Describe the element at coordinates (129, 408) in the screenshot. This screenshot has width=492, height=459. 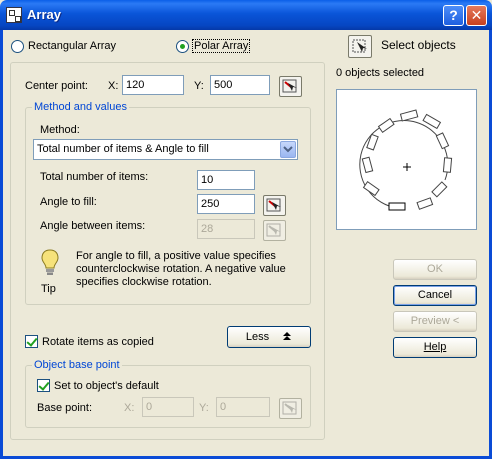
I see `base-x-label: X:` at that location.